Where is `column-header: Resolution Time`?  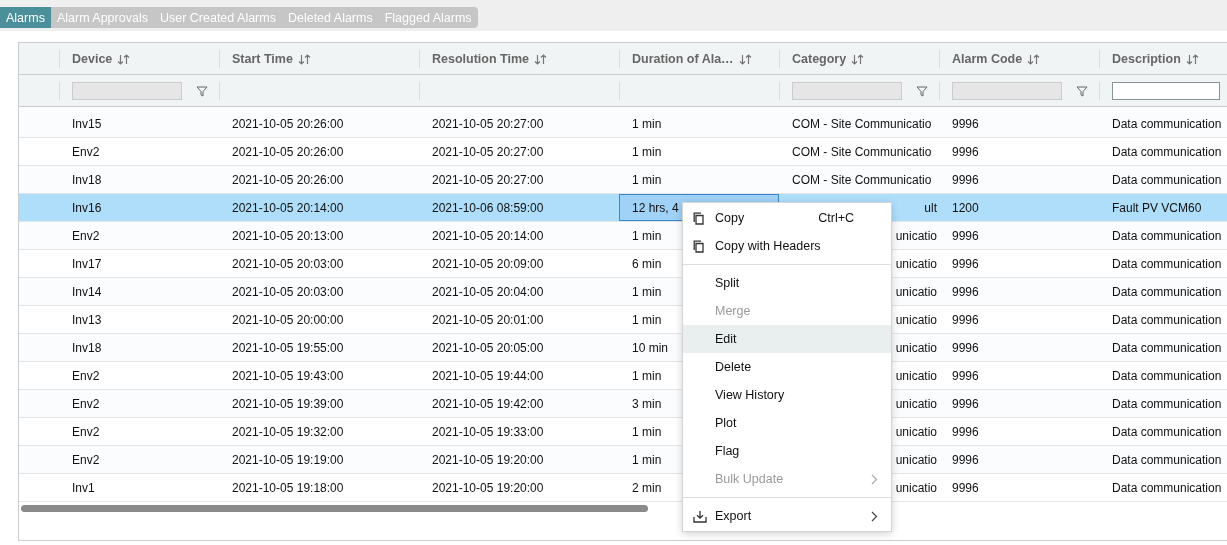 column-header: Resolution Time is located at coordinates (480, 59).